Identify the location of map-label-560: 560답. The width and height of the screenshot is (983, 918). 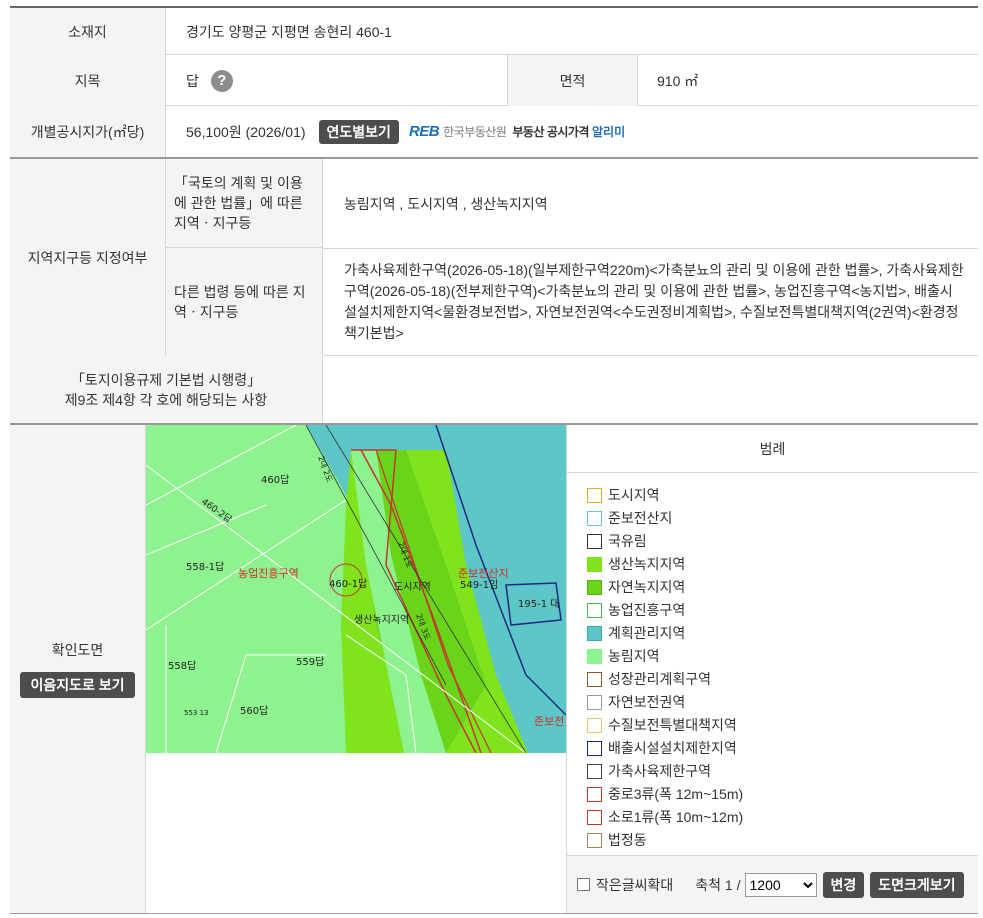
(254, 711).